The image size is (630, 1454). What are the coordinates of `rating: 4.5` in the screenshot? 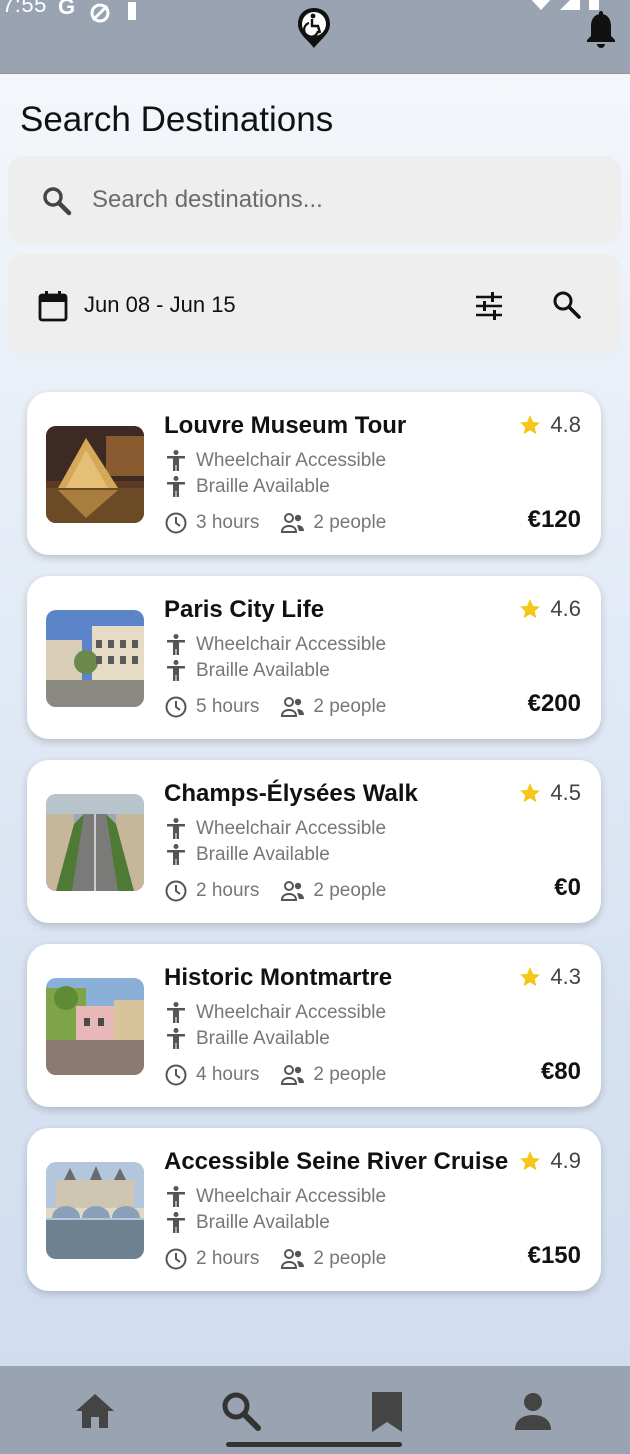 It's located at (549, 793).